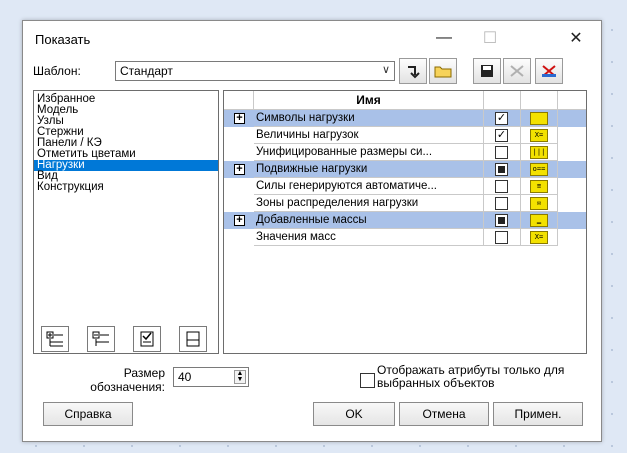 The width and height of the screenshot is (627, 453). I want to click on selected-attributes-checkbox, so click(367, 380).